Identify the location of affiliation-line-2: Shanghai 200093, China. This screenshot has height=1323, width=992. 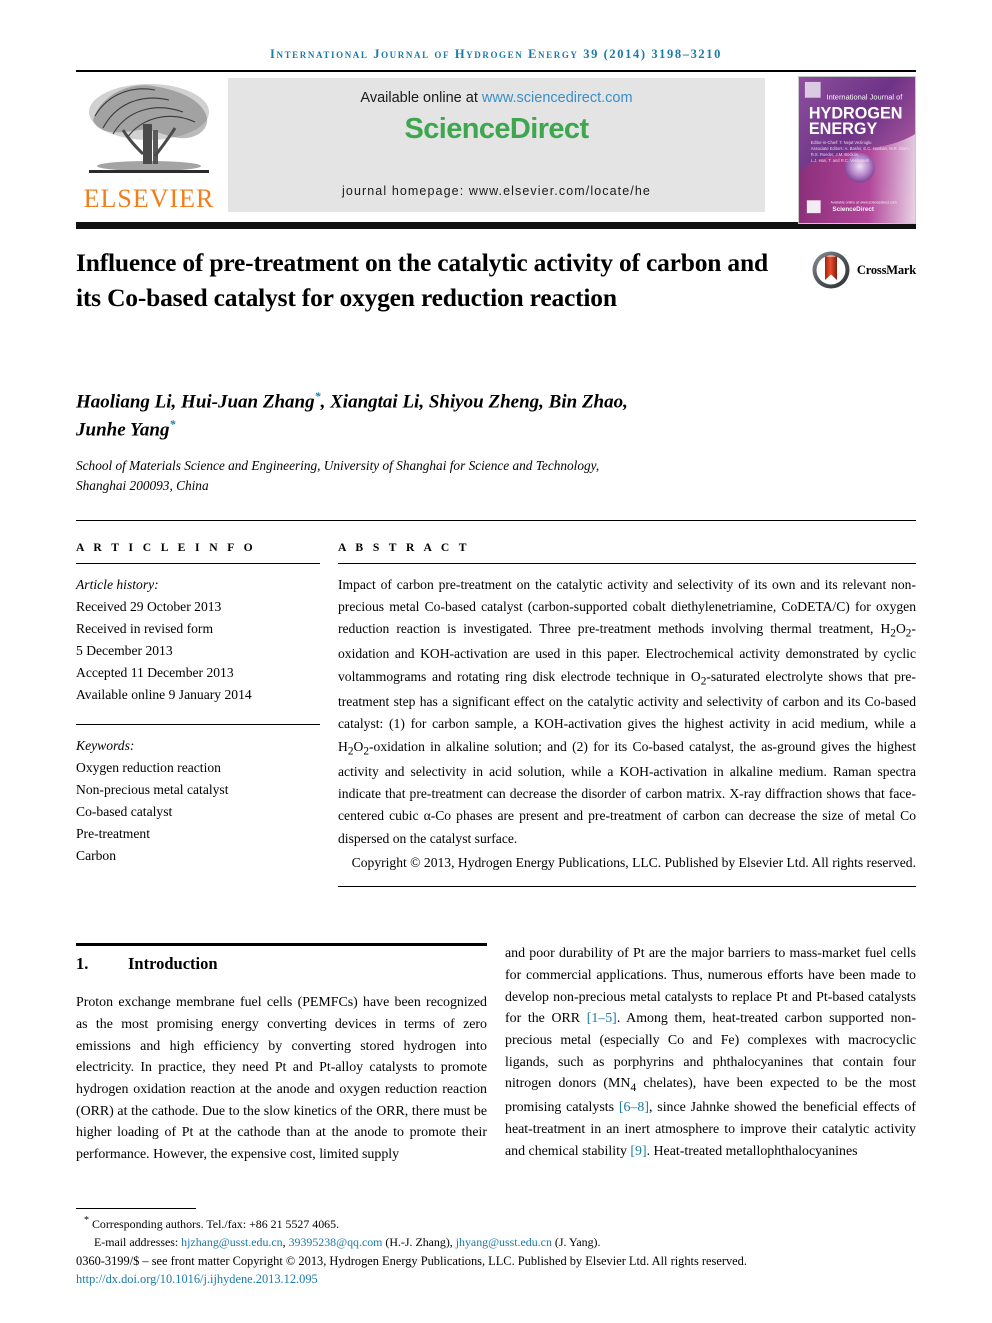
(142, 485).